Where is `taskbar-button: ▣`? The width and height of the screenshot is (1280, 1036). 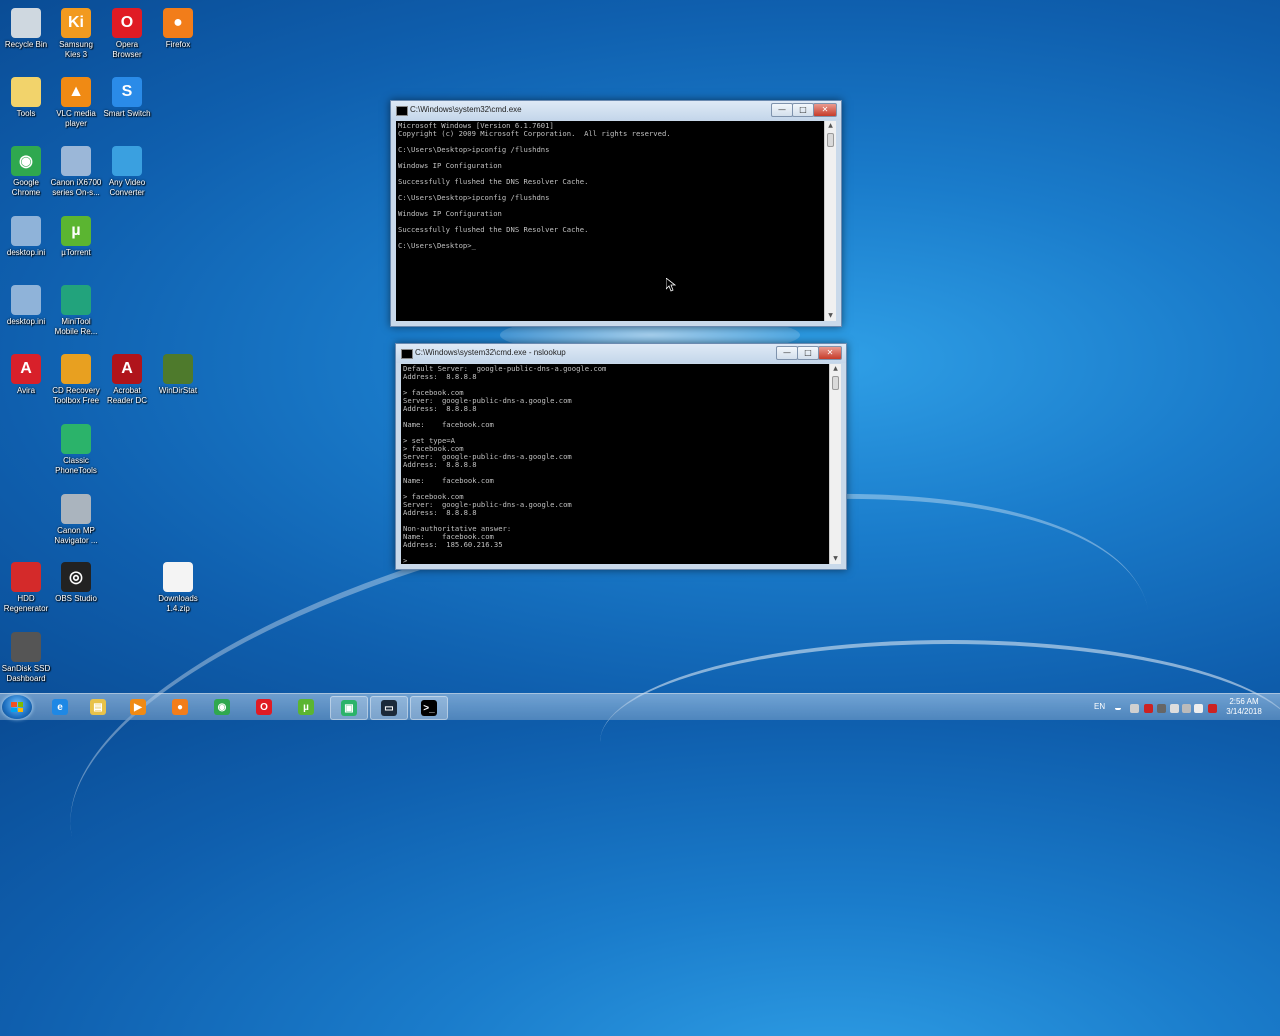
taskbar-button: ▣ is located at coordinates (349, 708).